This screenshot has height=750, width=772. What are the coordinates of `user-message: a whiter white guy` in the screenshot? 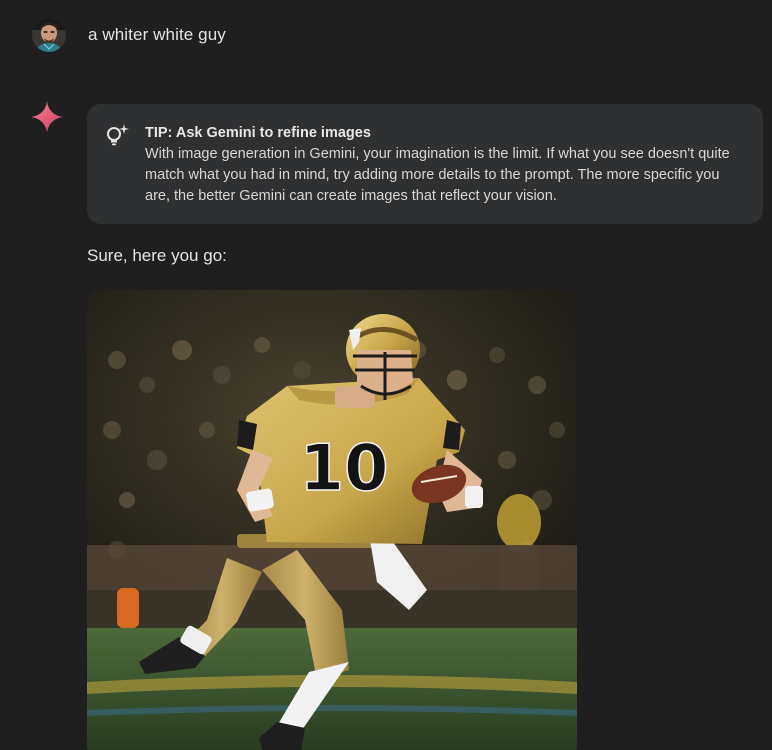 It's located at (129, 35).